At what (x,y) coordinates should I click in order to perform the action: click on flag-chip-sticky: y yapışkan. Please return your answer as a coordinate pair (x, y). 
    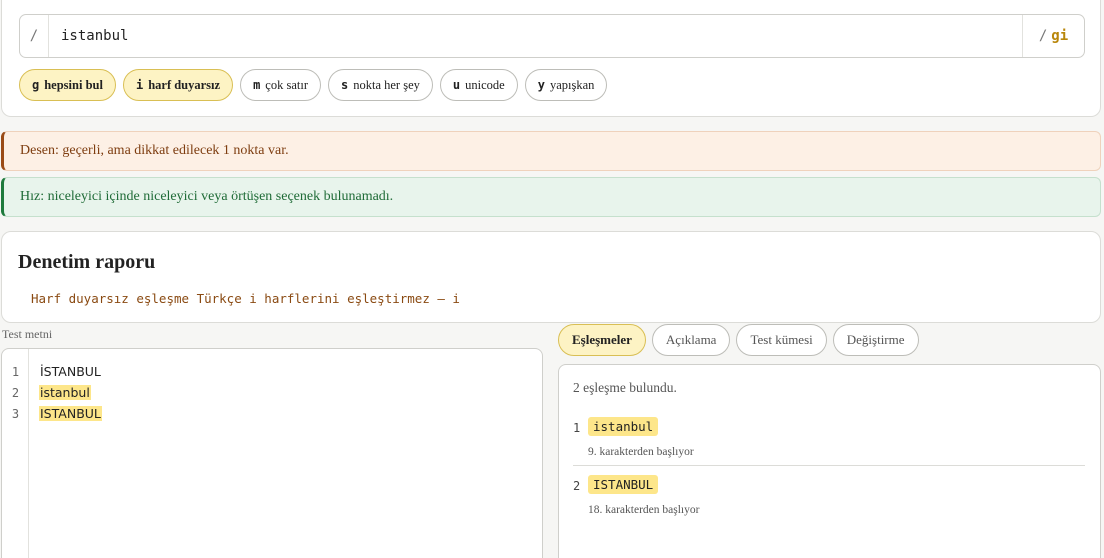
    Looking at the image, I should click on (566, 85).